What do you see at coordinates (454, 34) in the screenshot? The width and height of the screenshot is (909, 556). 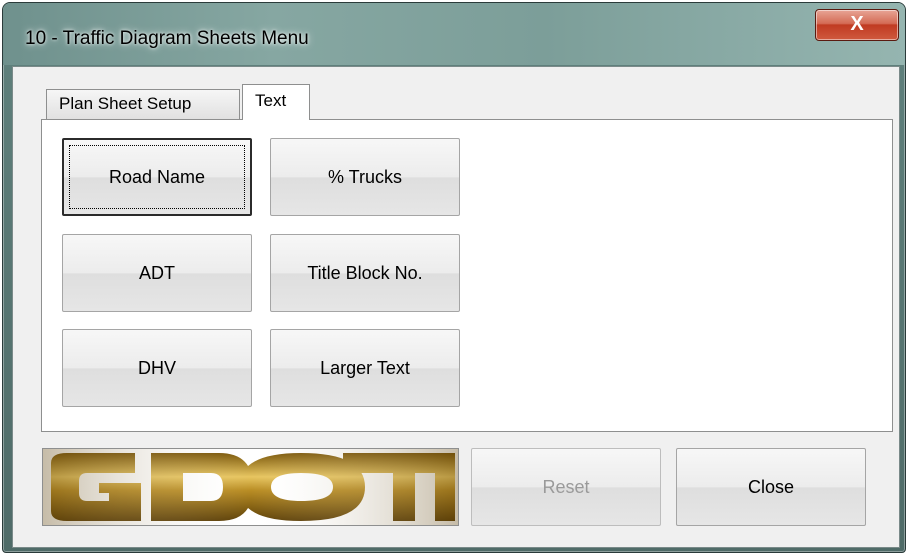 I see `title-bar: 10 - Traffic Diagram Sheets Menu X` at bounding box center [454, 34].